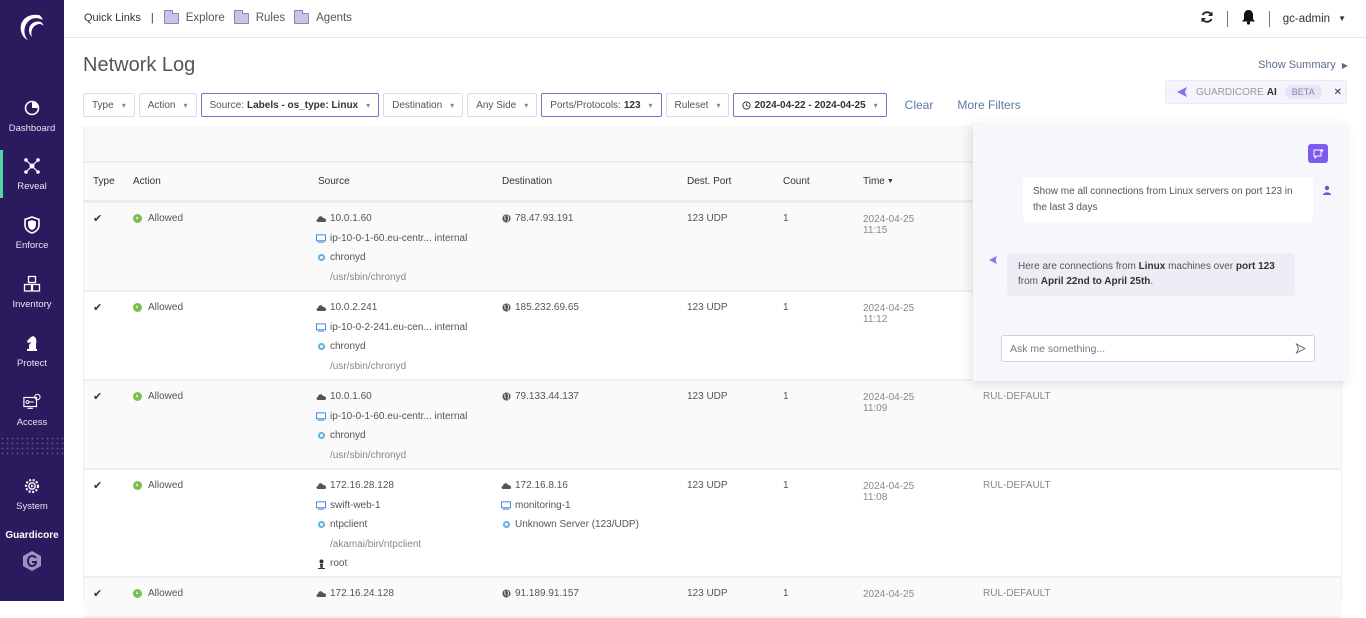 The width and height of the screenshot is (1366, 618). I want to click on guardicore-logo, so click(32, 26).